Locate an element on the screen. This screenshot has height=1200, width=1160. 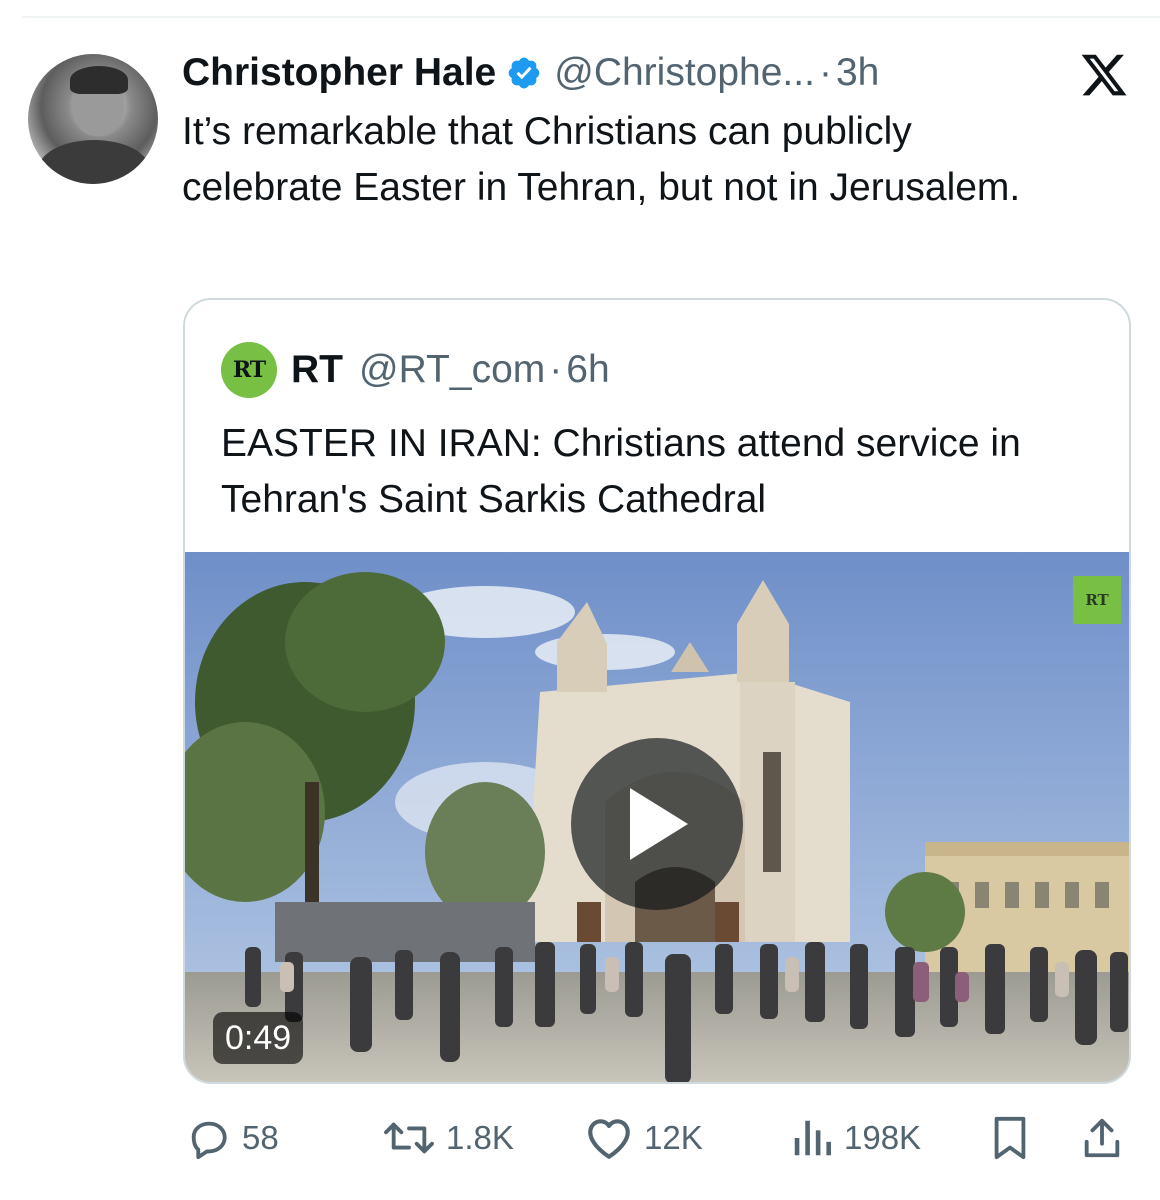
views-icon is located at coordinates (812, 1138).